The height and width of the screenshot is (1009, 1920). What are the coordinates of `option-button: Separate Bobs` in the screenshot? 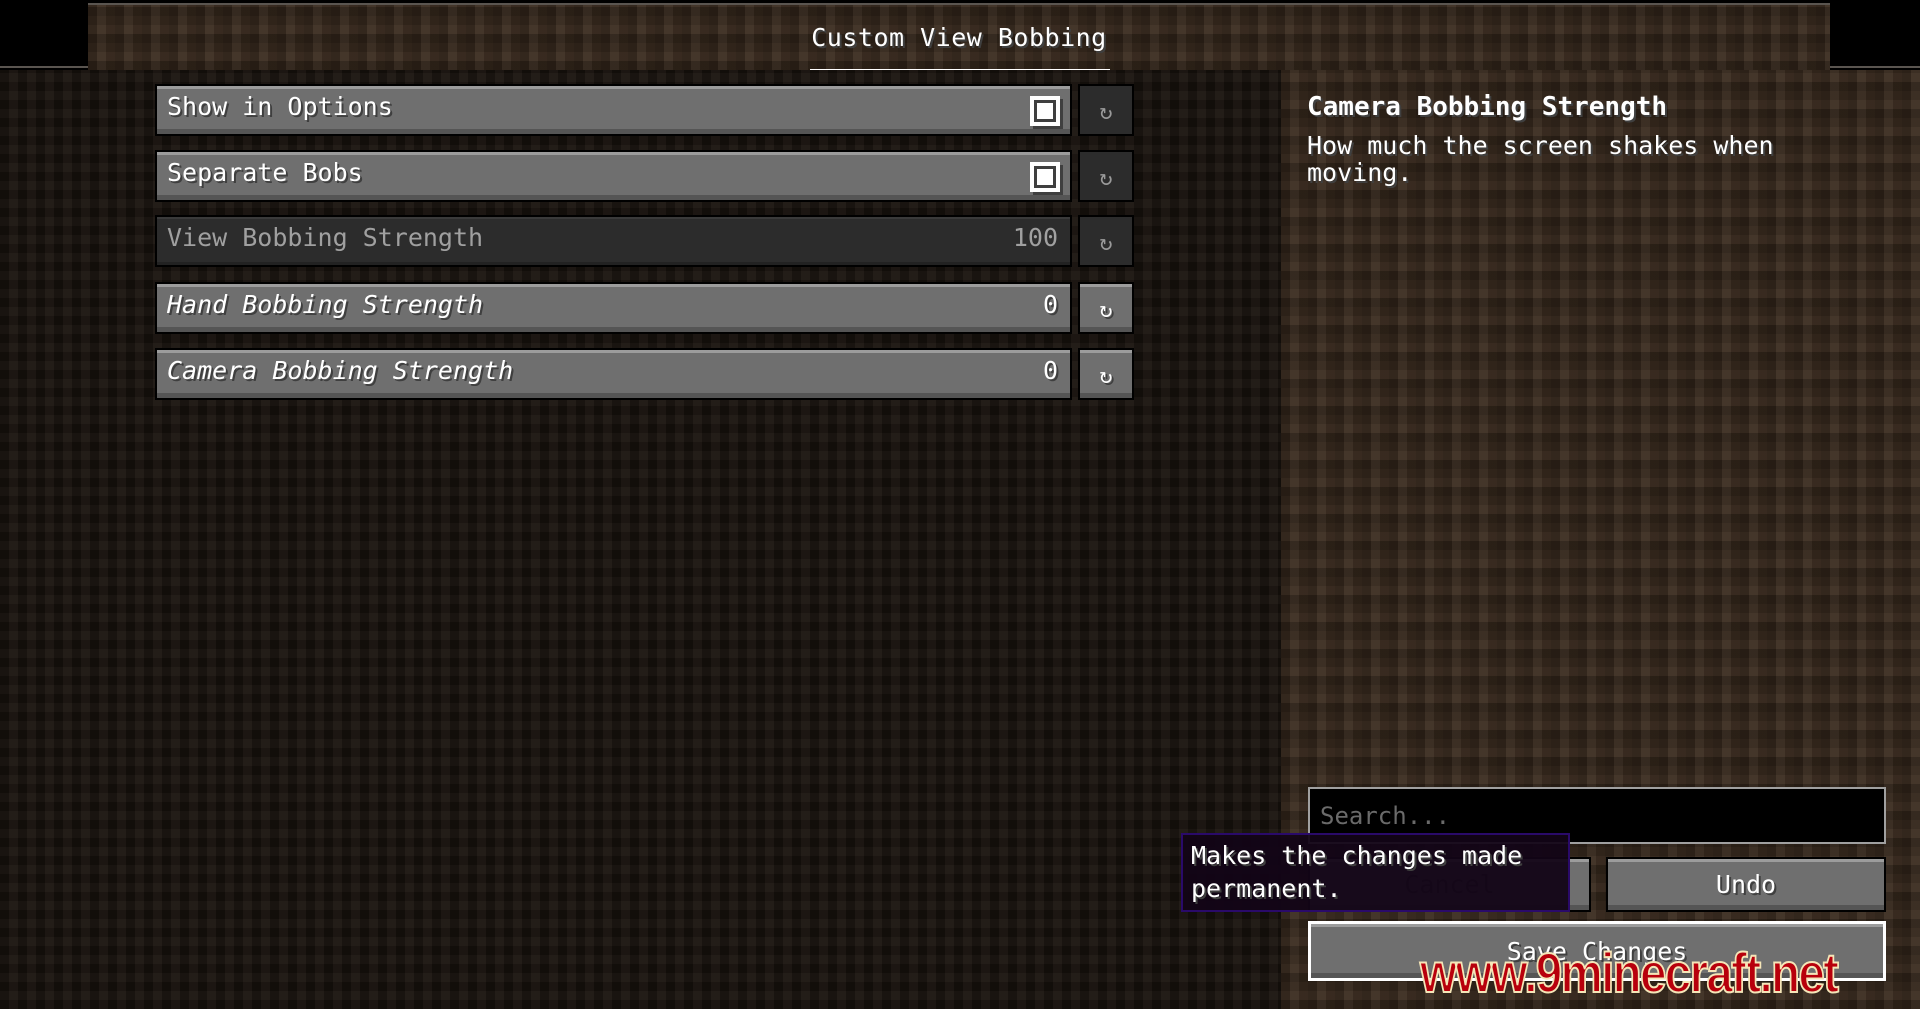 It's located at (613, 176).